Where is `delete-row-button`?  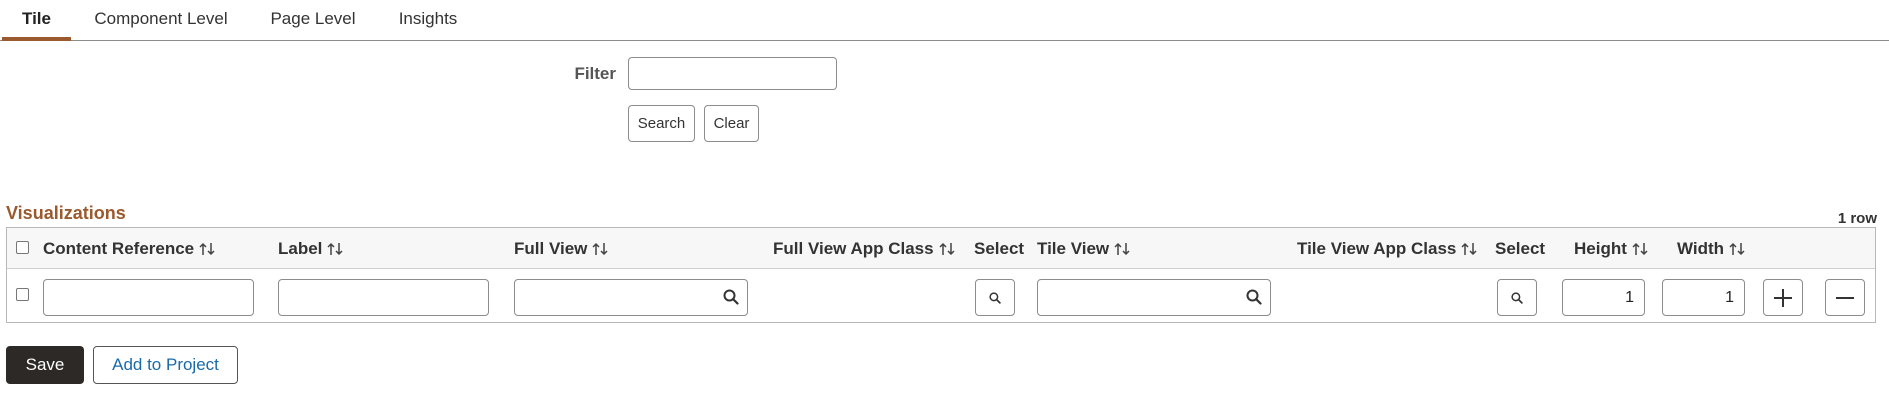
delete-row-button is located at coordinates (1845, 297).